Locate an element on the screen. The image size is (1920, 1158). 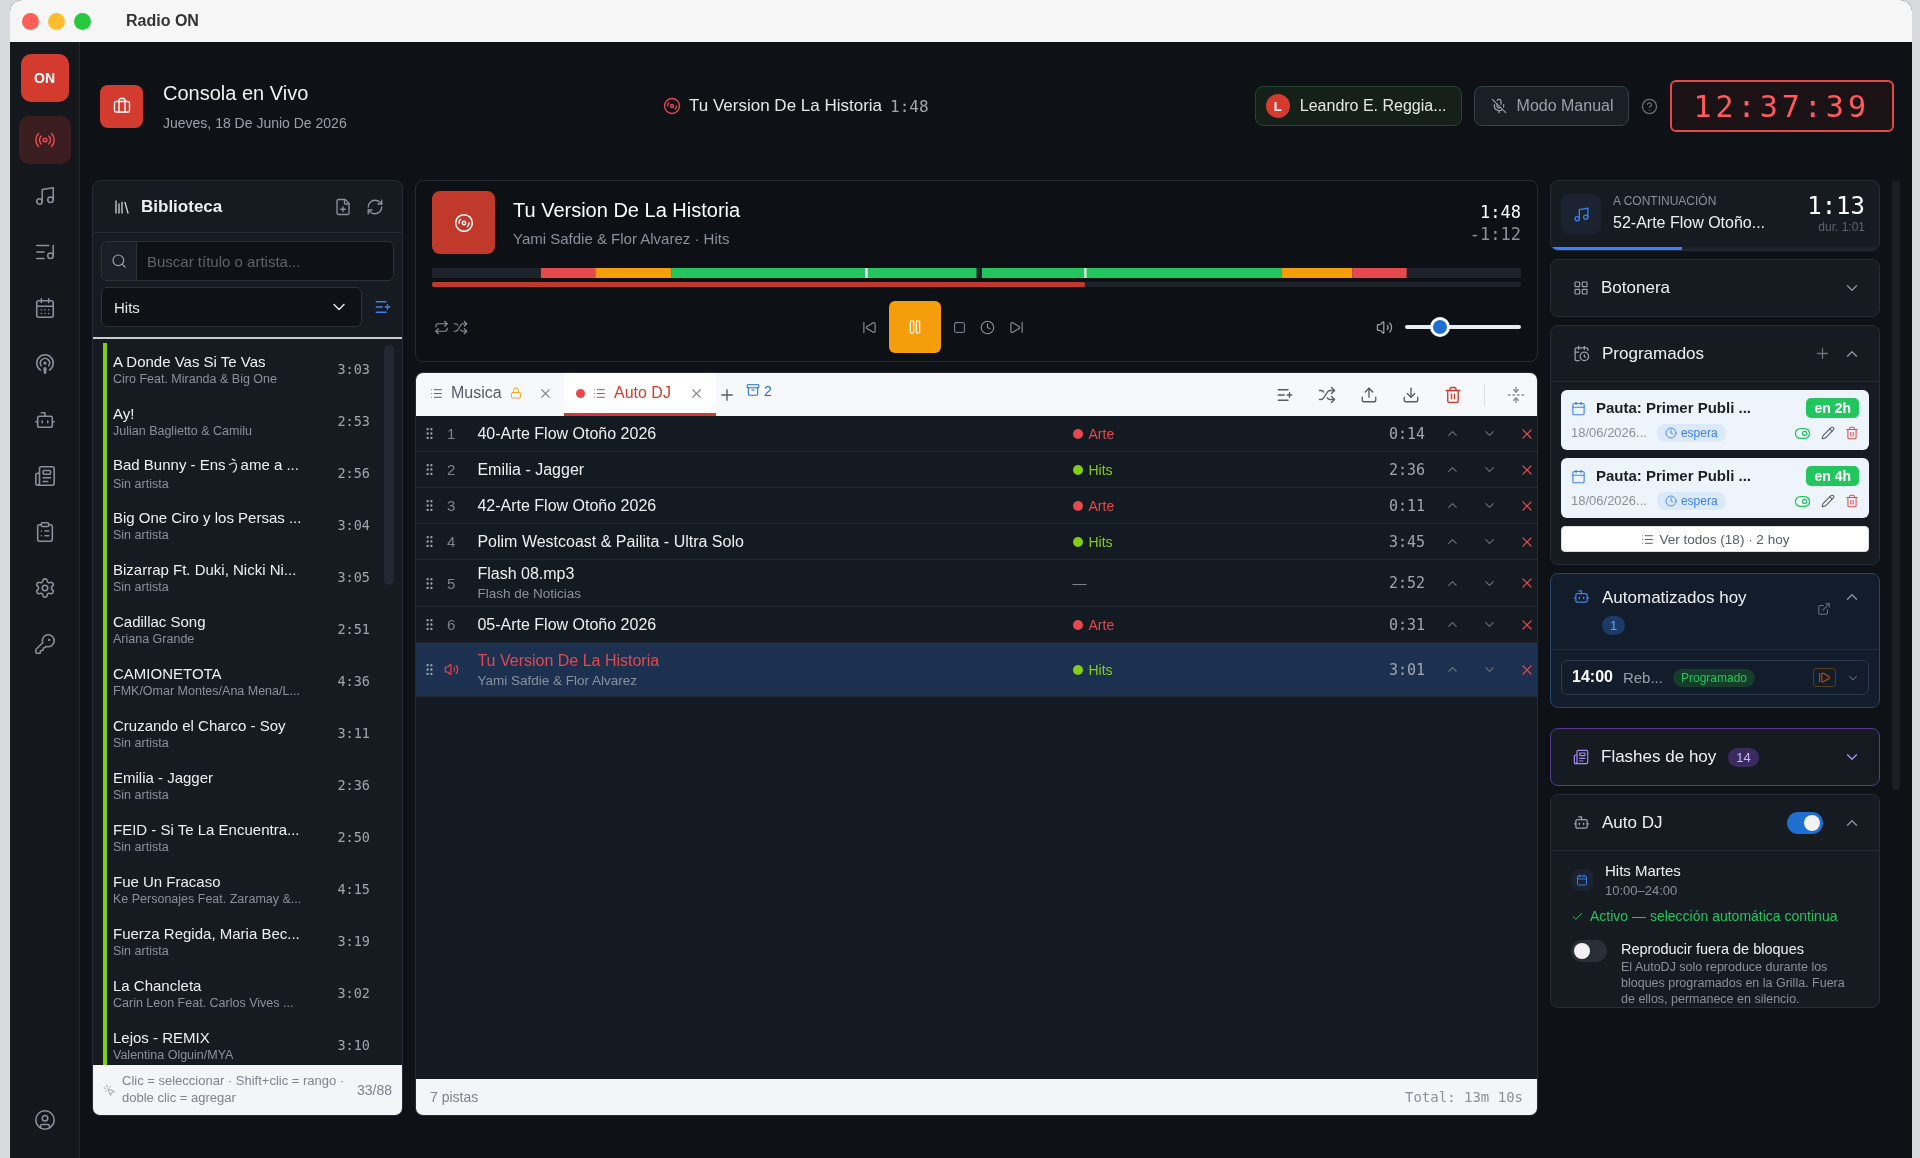
playlist-row: 2 Emilia - Jagger Hits 2:36 is located at coordinates (976, 470).